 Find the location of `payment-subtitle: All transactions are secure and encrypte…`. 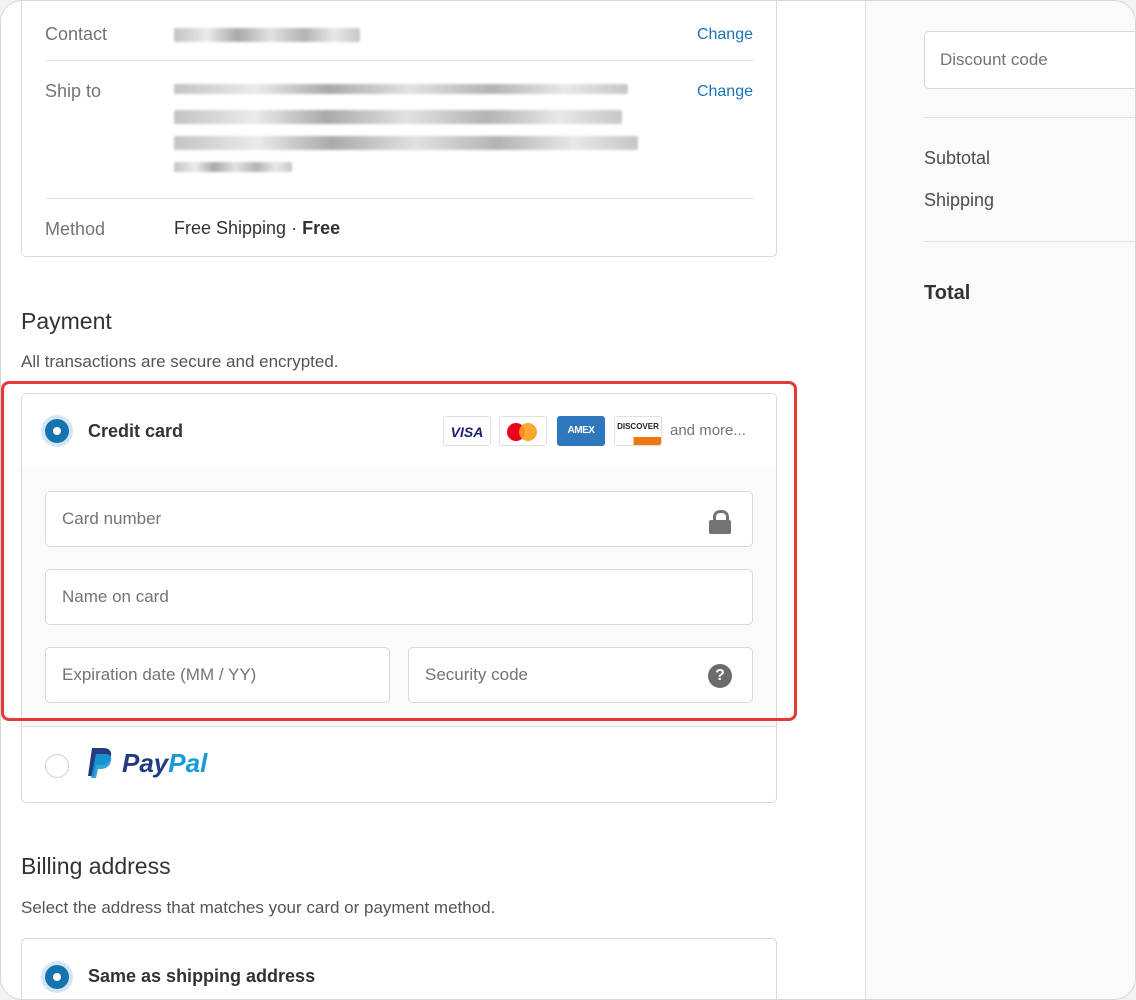

payment-subtitle: All transactions are secure and encrypte… is located at coordinates (180, 361).